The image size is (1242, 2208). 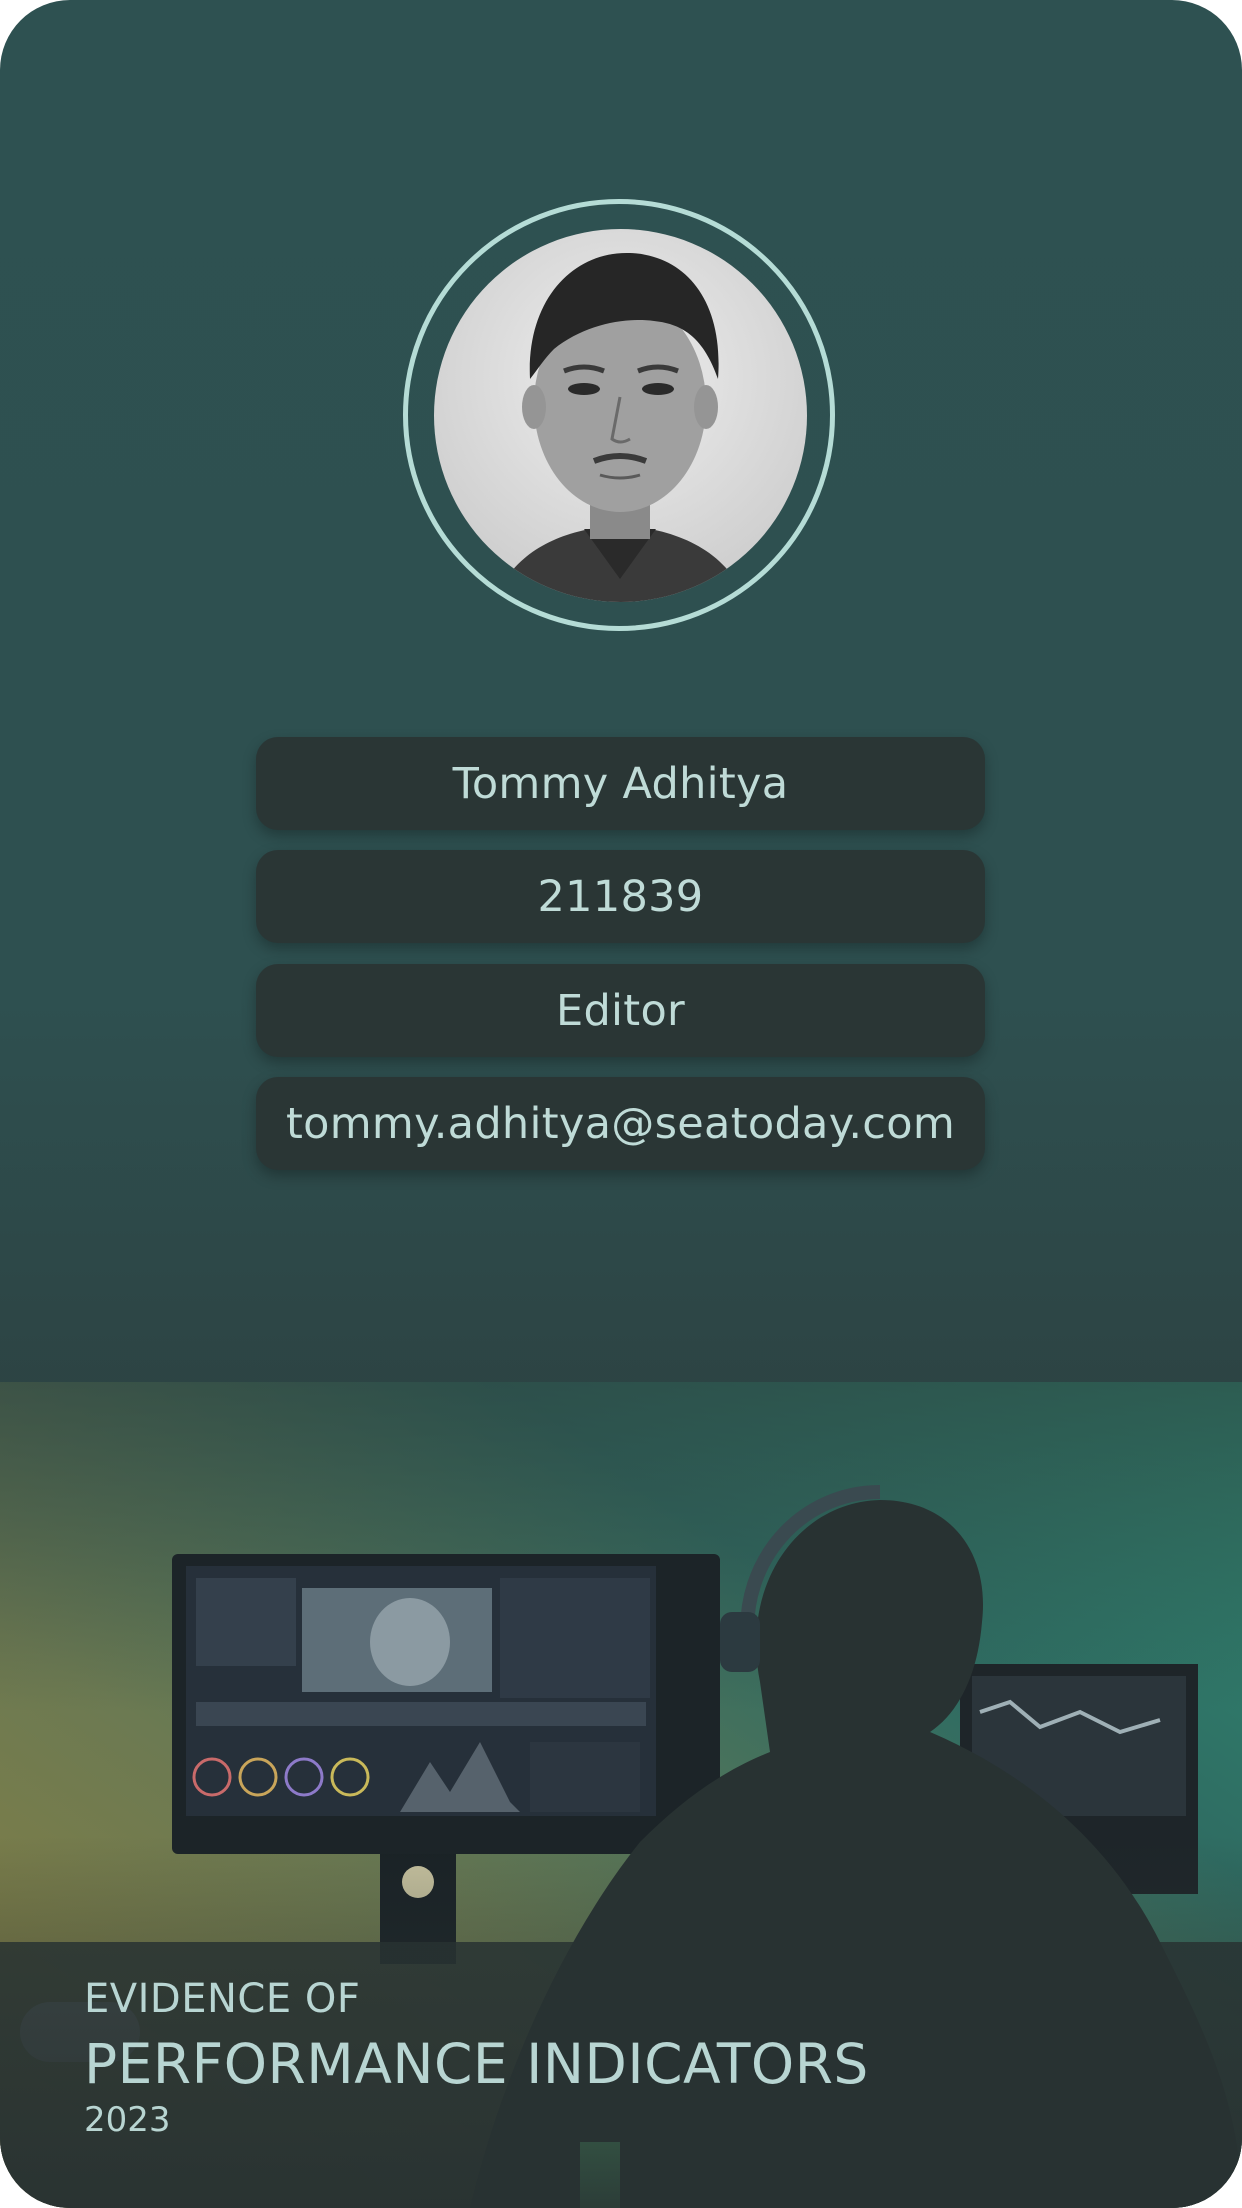 I want to click on role-field: Editor, so click(x=620, y=1010).